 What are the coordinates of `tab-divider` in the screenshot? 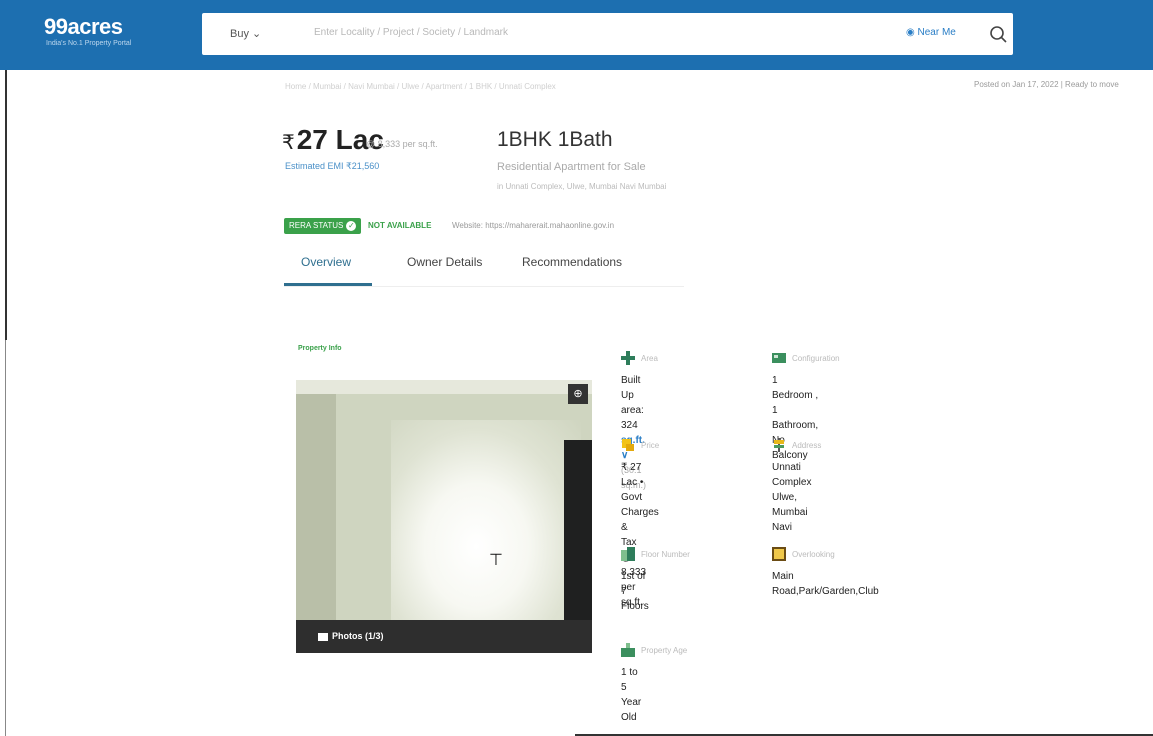 It's located at (484, 286).